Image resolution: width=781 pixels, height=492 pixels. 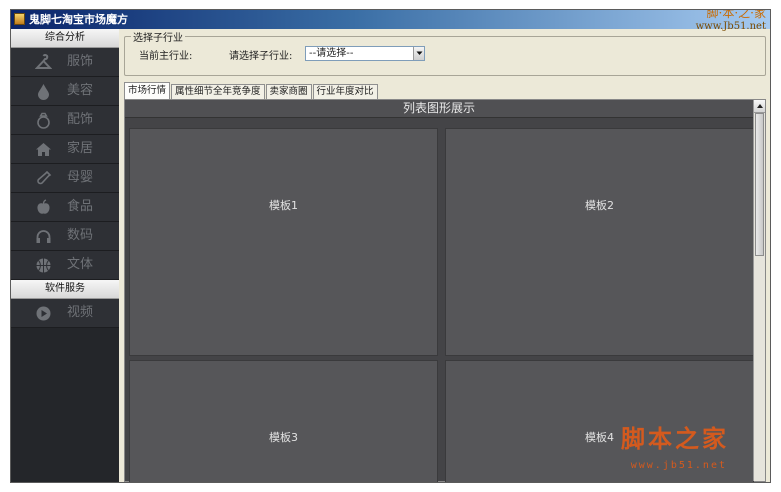 What do you see at coordinates (218, 91) in the screenshot?
I see `tab-attribute-competition: 属性细节全年竞争度` at bounding box center [218, 91].